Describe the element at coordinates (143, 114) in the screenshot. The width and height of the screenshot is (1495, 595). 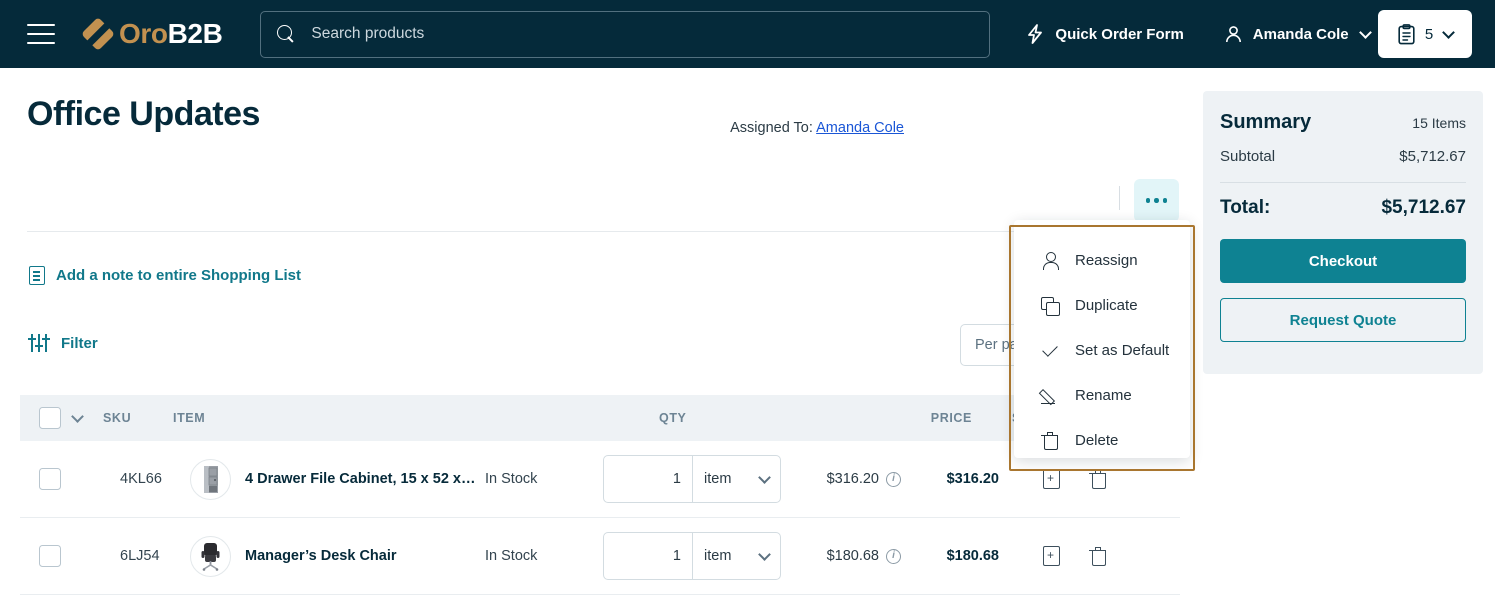
I see `page-title: Office Updates` at that location.